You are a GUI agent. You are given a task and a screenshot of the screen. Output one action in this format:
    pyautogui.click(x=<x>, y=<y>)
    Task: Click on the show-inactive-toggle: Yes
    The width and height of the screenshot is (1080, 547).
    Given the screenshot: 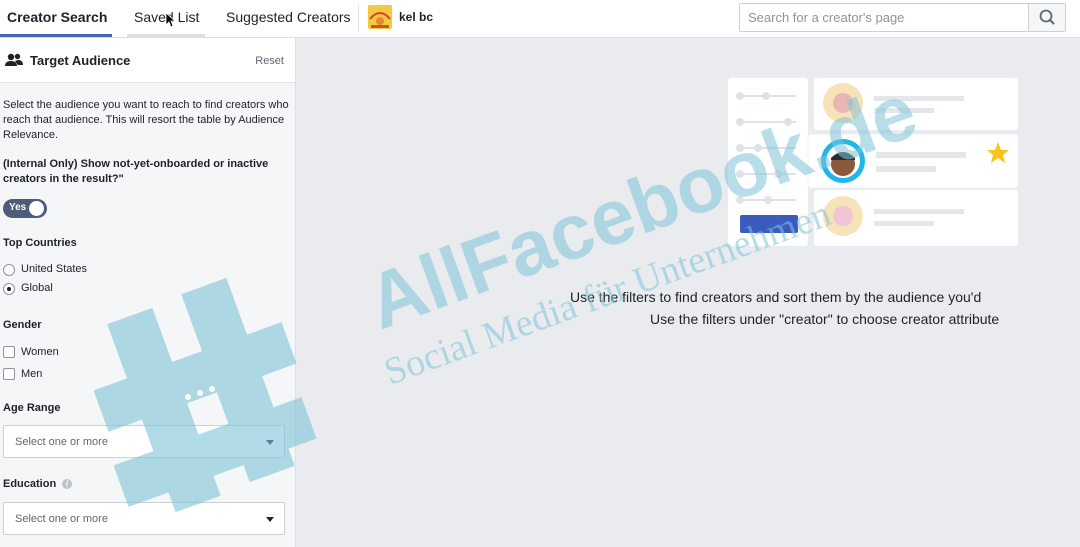 What is the action you would take?
    pyautogui.click(x=25, y=208)
    